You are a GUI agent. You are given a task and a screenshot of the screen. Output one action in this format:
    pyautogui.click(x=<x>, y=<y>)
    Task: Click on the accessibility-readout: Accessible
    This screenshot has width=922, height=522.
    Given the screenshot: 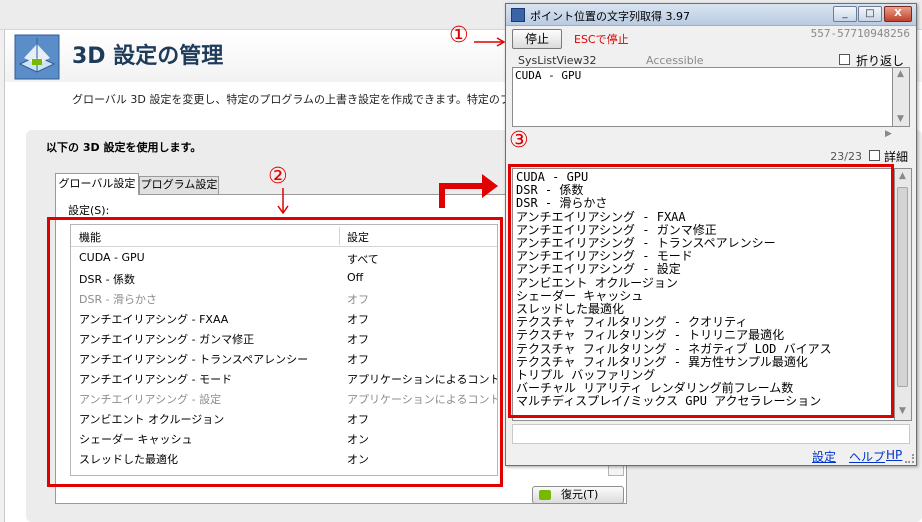 What is the action you would take?
    pyautogui.click(x=675, y=60)
    